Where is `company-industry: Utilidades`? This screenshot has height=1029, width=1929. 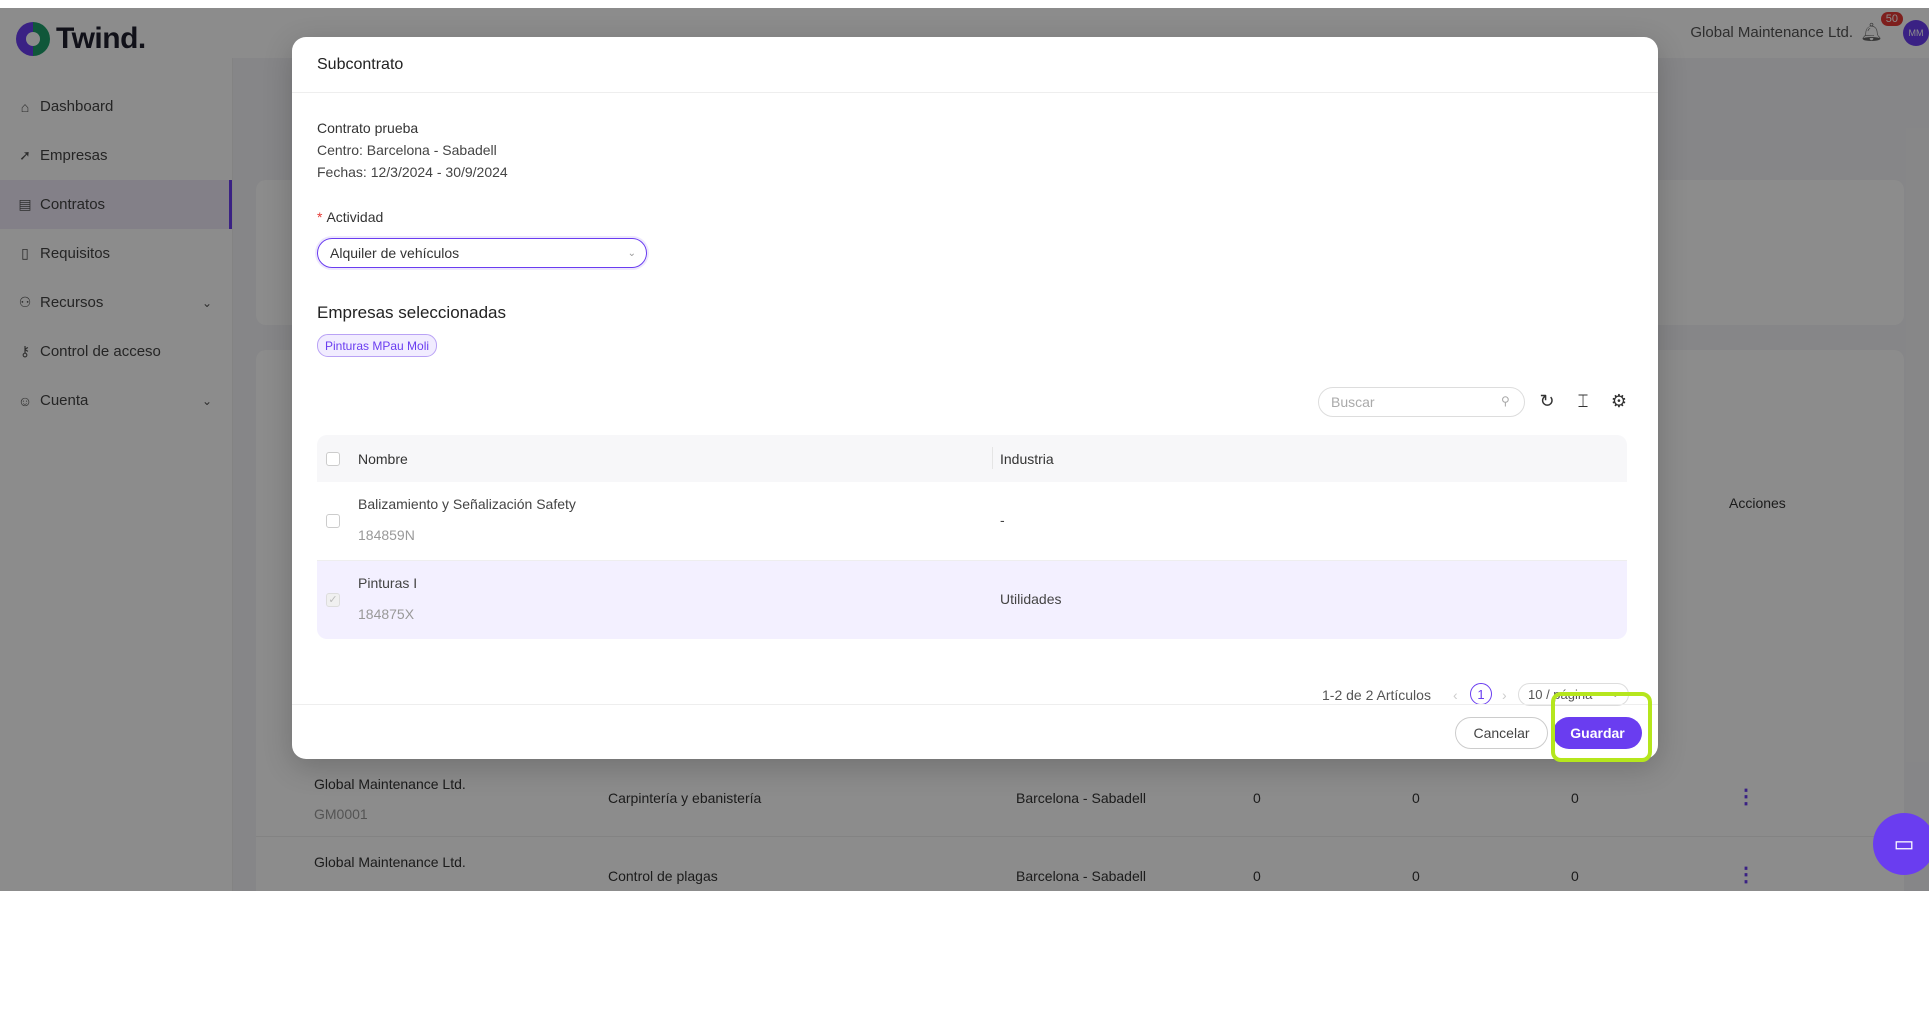
company-industry: Utilidades is located at coordinates (1031, 599).